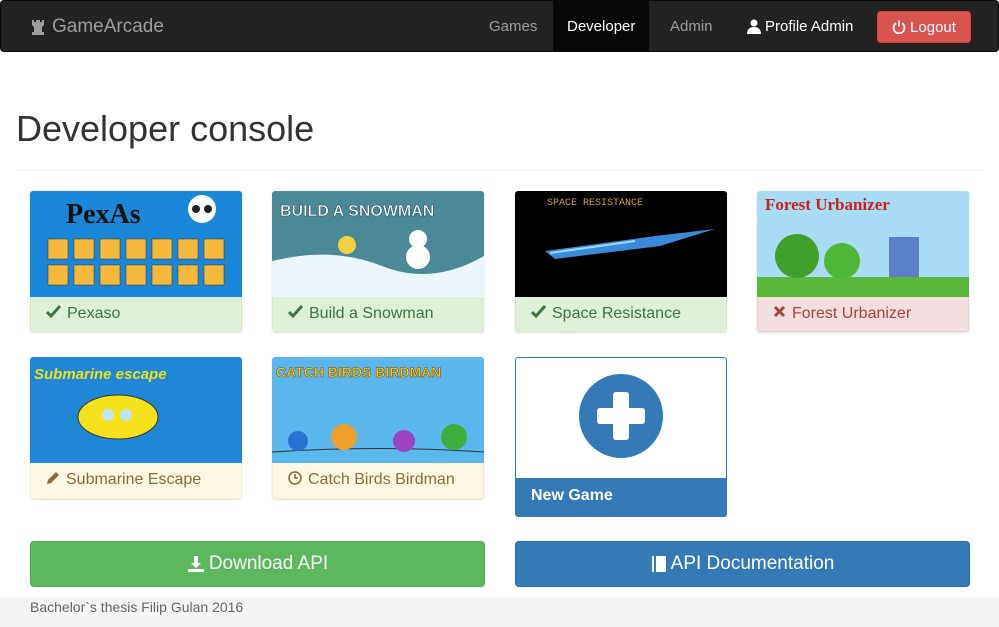 The width and height of the screenshot is (999, 627). Describe the element at coordinates (809, 26) in the screenshot. I see `nav-profile-label: Profile Admin` at that location.